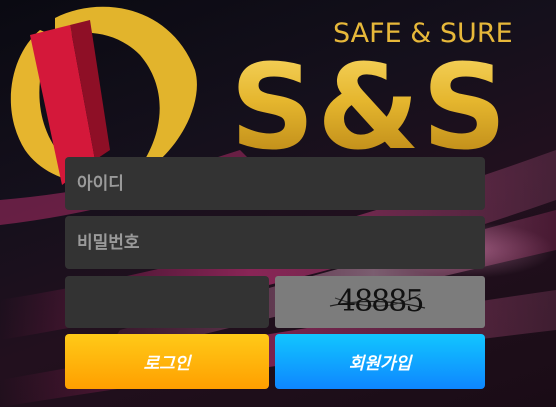  I want to click on username-input, so click(275, 183).